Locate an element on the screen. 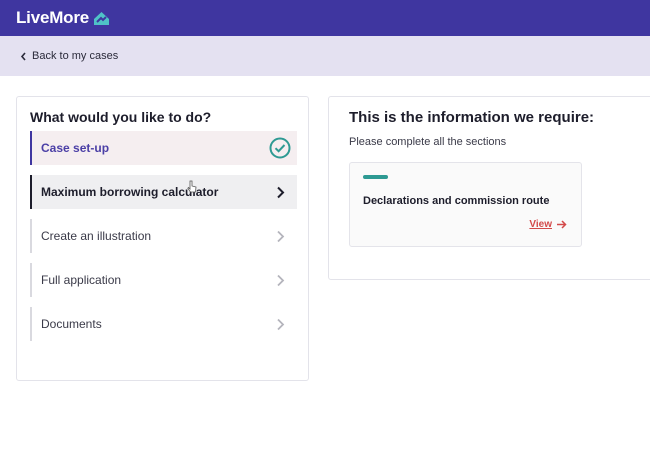  arrow-right-icon is located at coordinates (562, 224).